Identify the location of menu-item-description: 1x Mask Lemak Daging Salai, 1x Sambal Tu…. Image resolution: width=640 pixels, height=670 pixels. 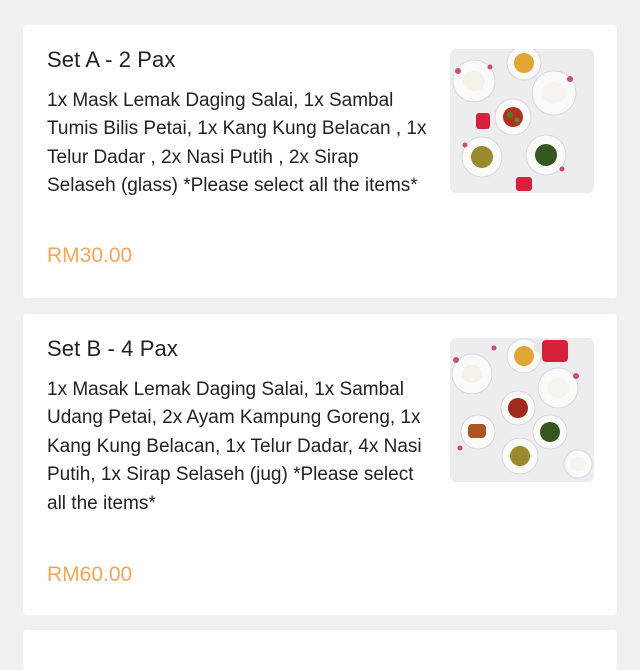
(237, 143).